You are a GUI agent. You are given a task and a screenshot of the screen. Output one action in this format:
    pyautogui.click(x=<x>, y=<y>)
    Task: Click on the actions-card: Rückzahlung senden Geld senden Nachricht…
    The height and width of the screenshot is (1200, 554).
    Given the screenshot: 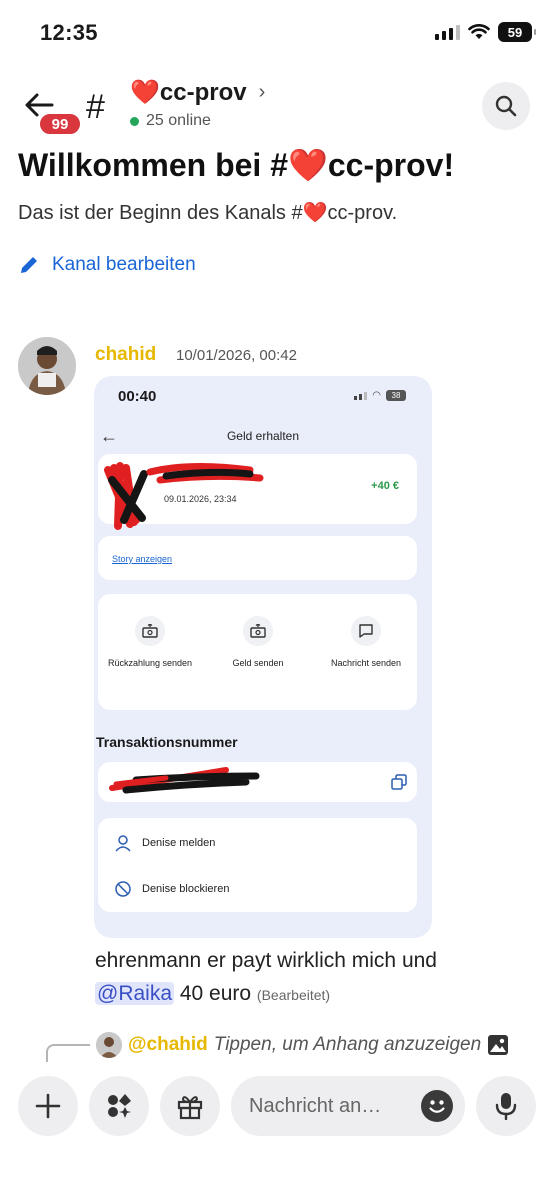 What is the action you would take?
    pyautogui.click(x=257, y=652)
    